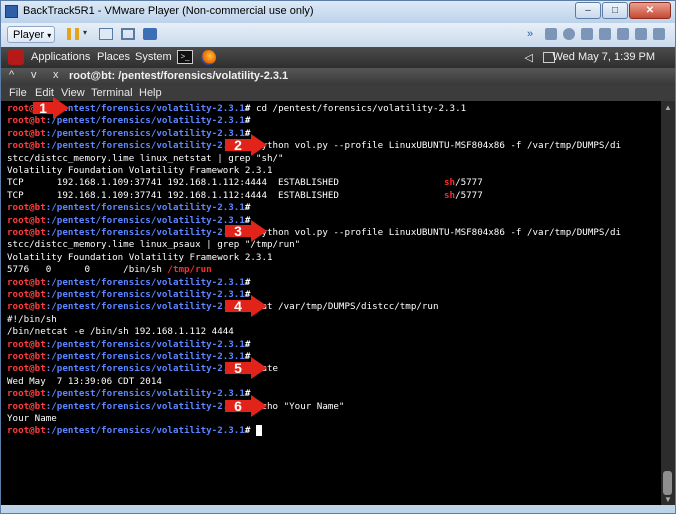 Image resolution: width=676 pixels, height=514 pixels. Describe the element at coordinates (338, 509) in the screenshot. I see `window-bottom-border` at that location.